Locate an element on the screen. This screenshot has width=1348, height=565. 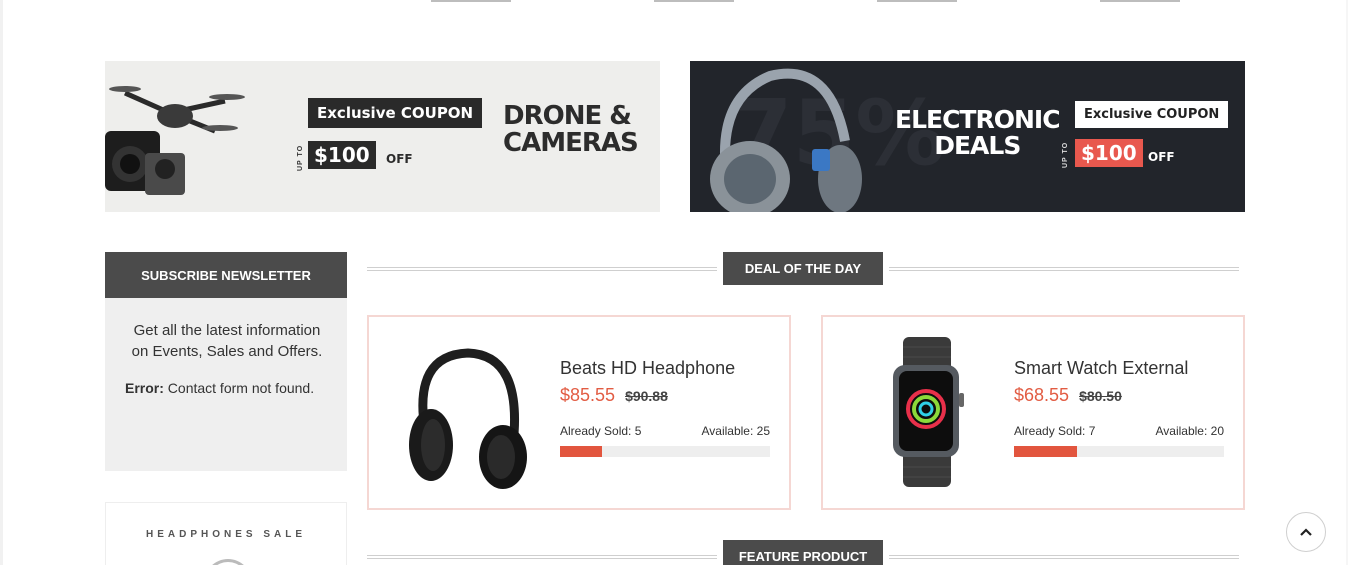
stock-info: Already Sold: 5 Available: 25 is located at coordinates (665, 431).